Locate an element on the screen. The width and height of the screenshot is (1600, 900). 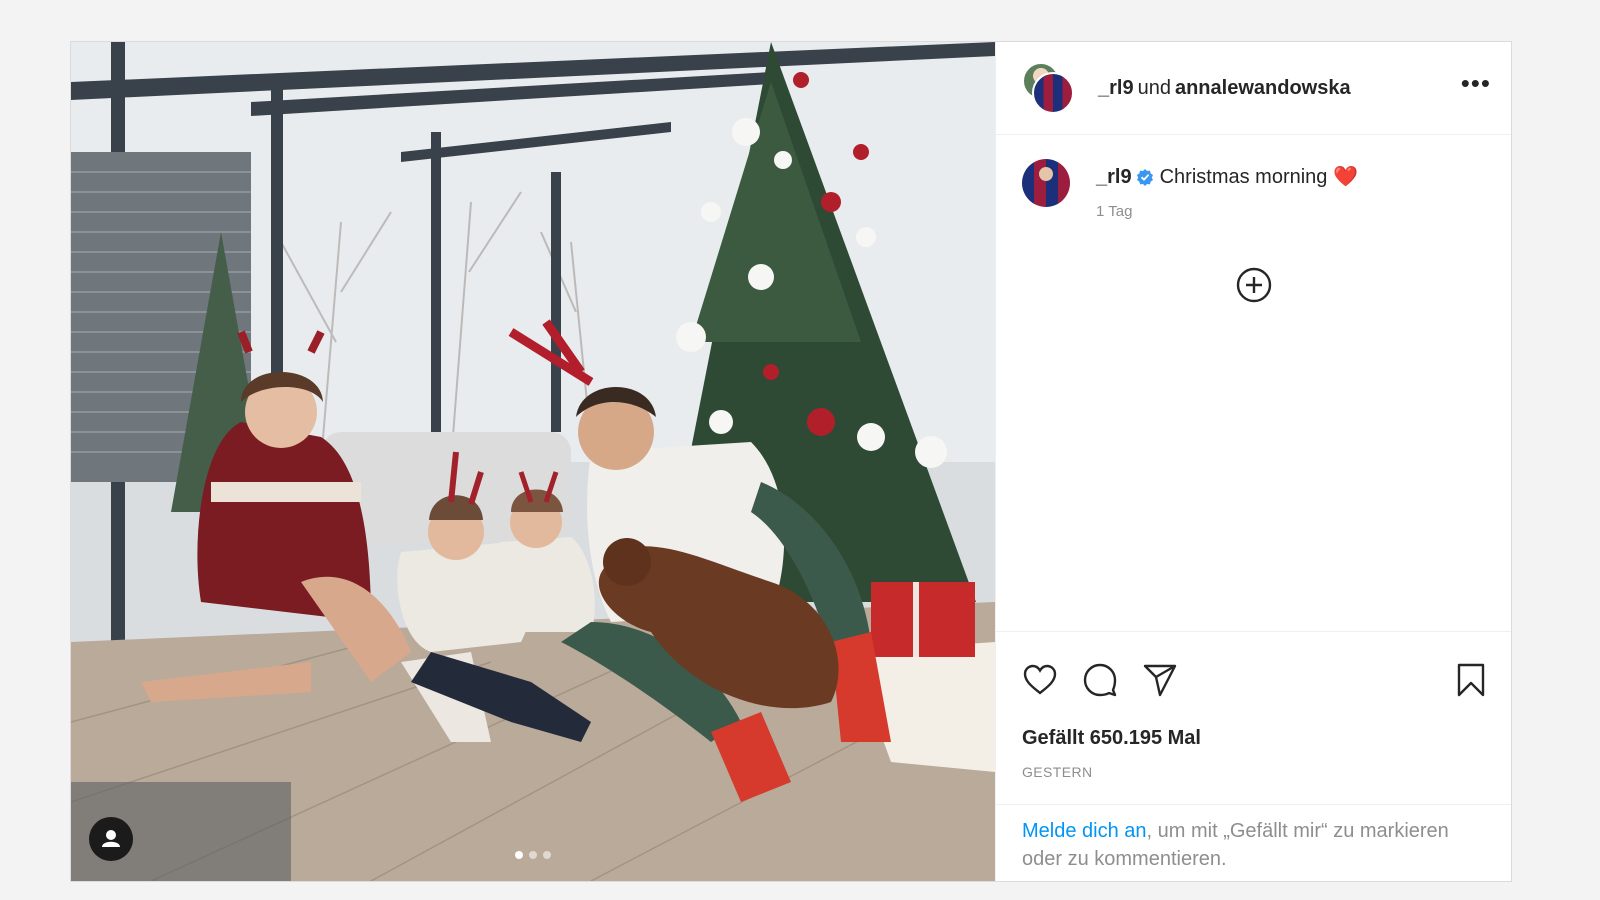
share-button is located at coordinates (1160, 680).